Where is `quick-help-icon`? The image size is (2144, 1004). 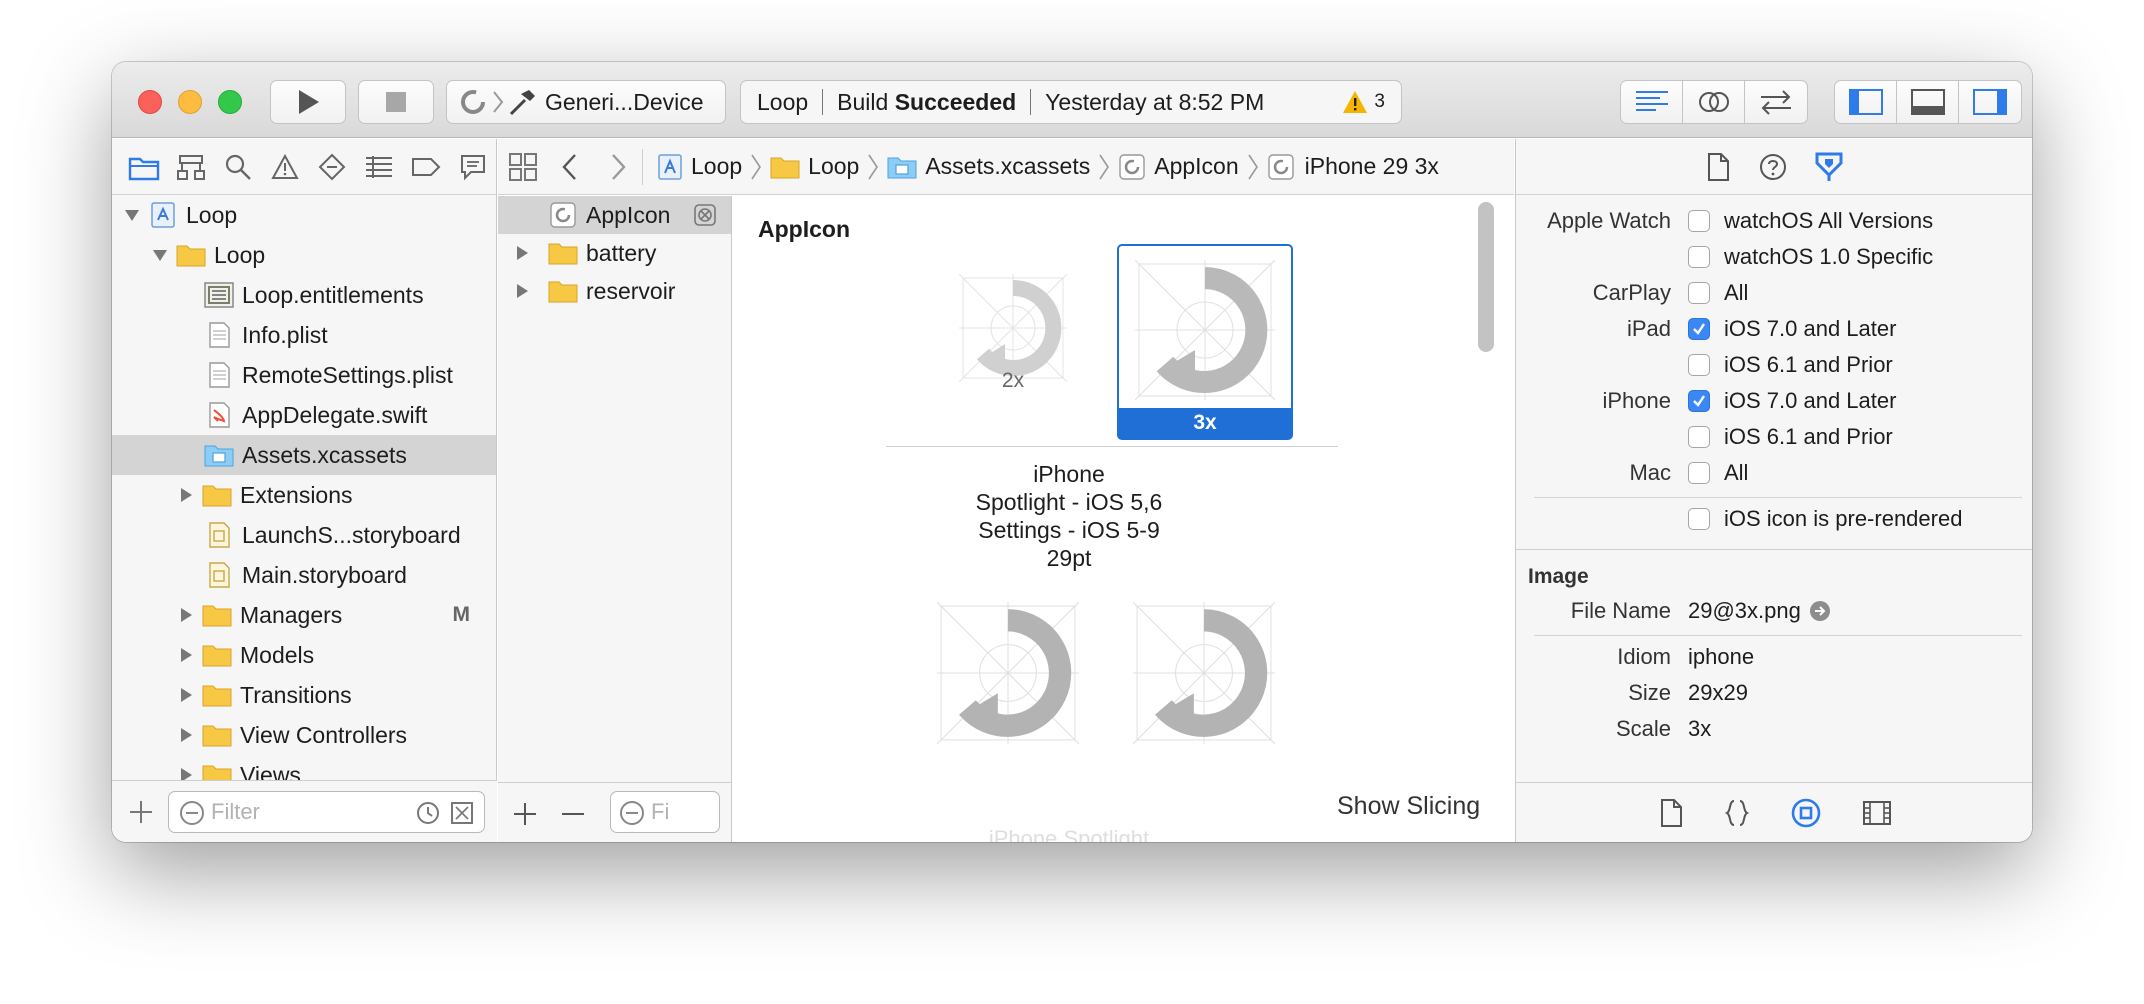
quick-help-icon is located at coordinates (1773, 167).